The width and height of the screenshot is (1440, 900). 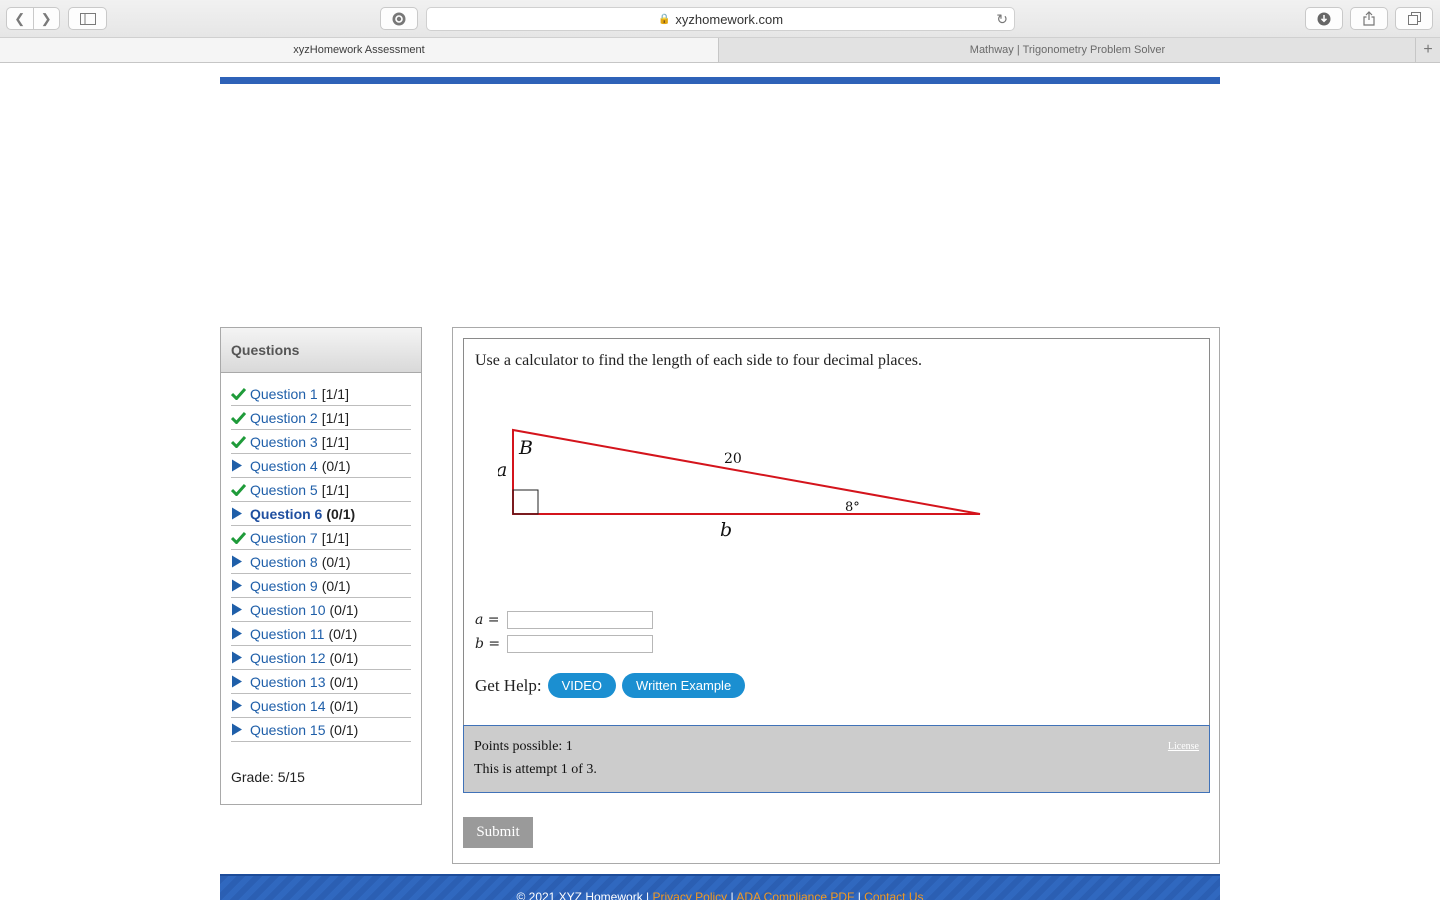 I want to click on right-triangle-figure: B a 20 8° b, so click(x=739, y=484).